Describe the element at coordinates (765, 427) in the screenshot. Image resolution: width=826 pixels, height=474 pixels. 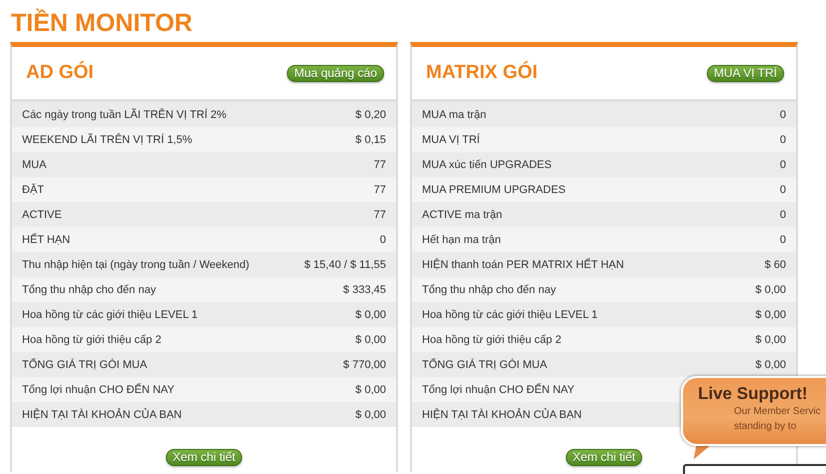
I see `live-support-text: standing by to` at that location.